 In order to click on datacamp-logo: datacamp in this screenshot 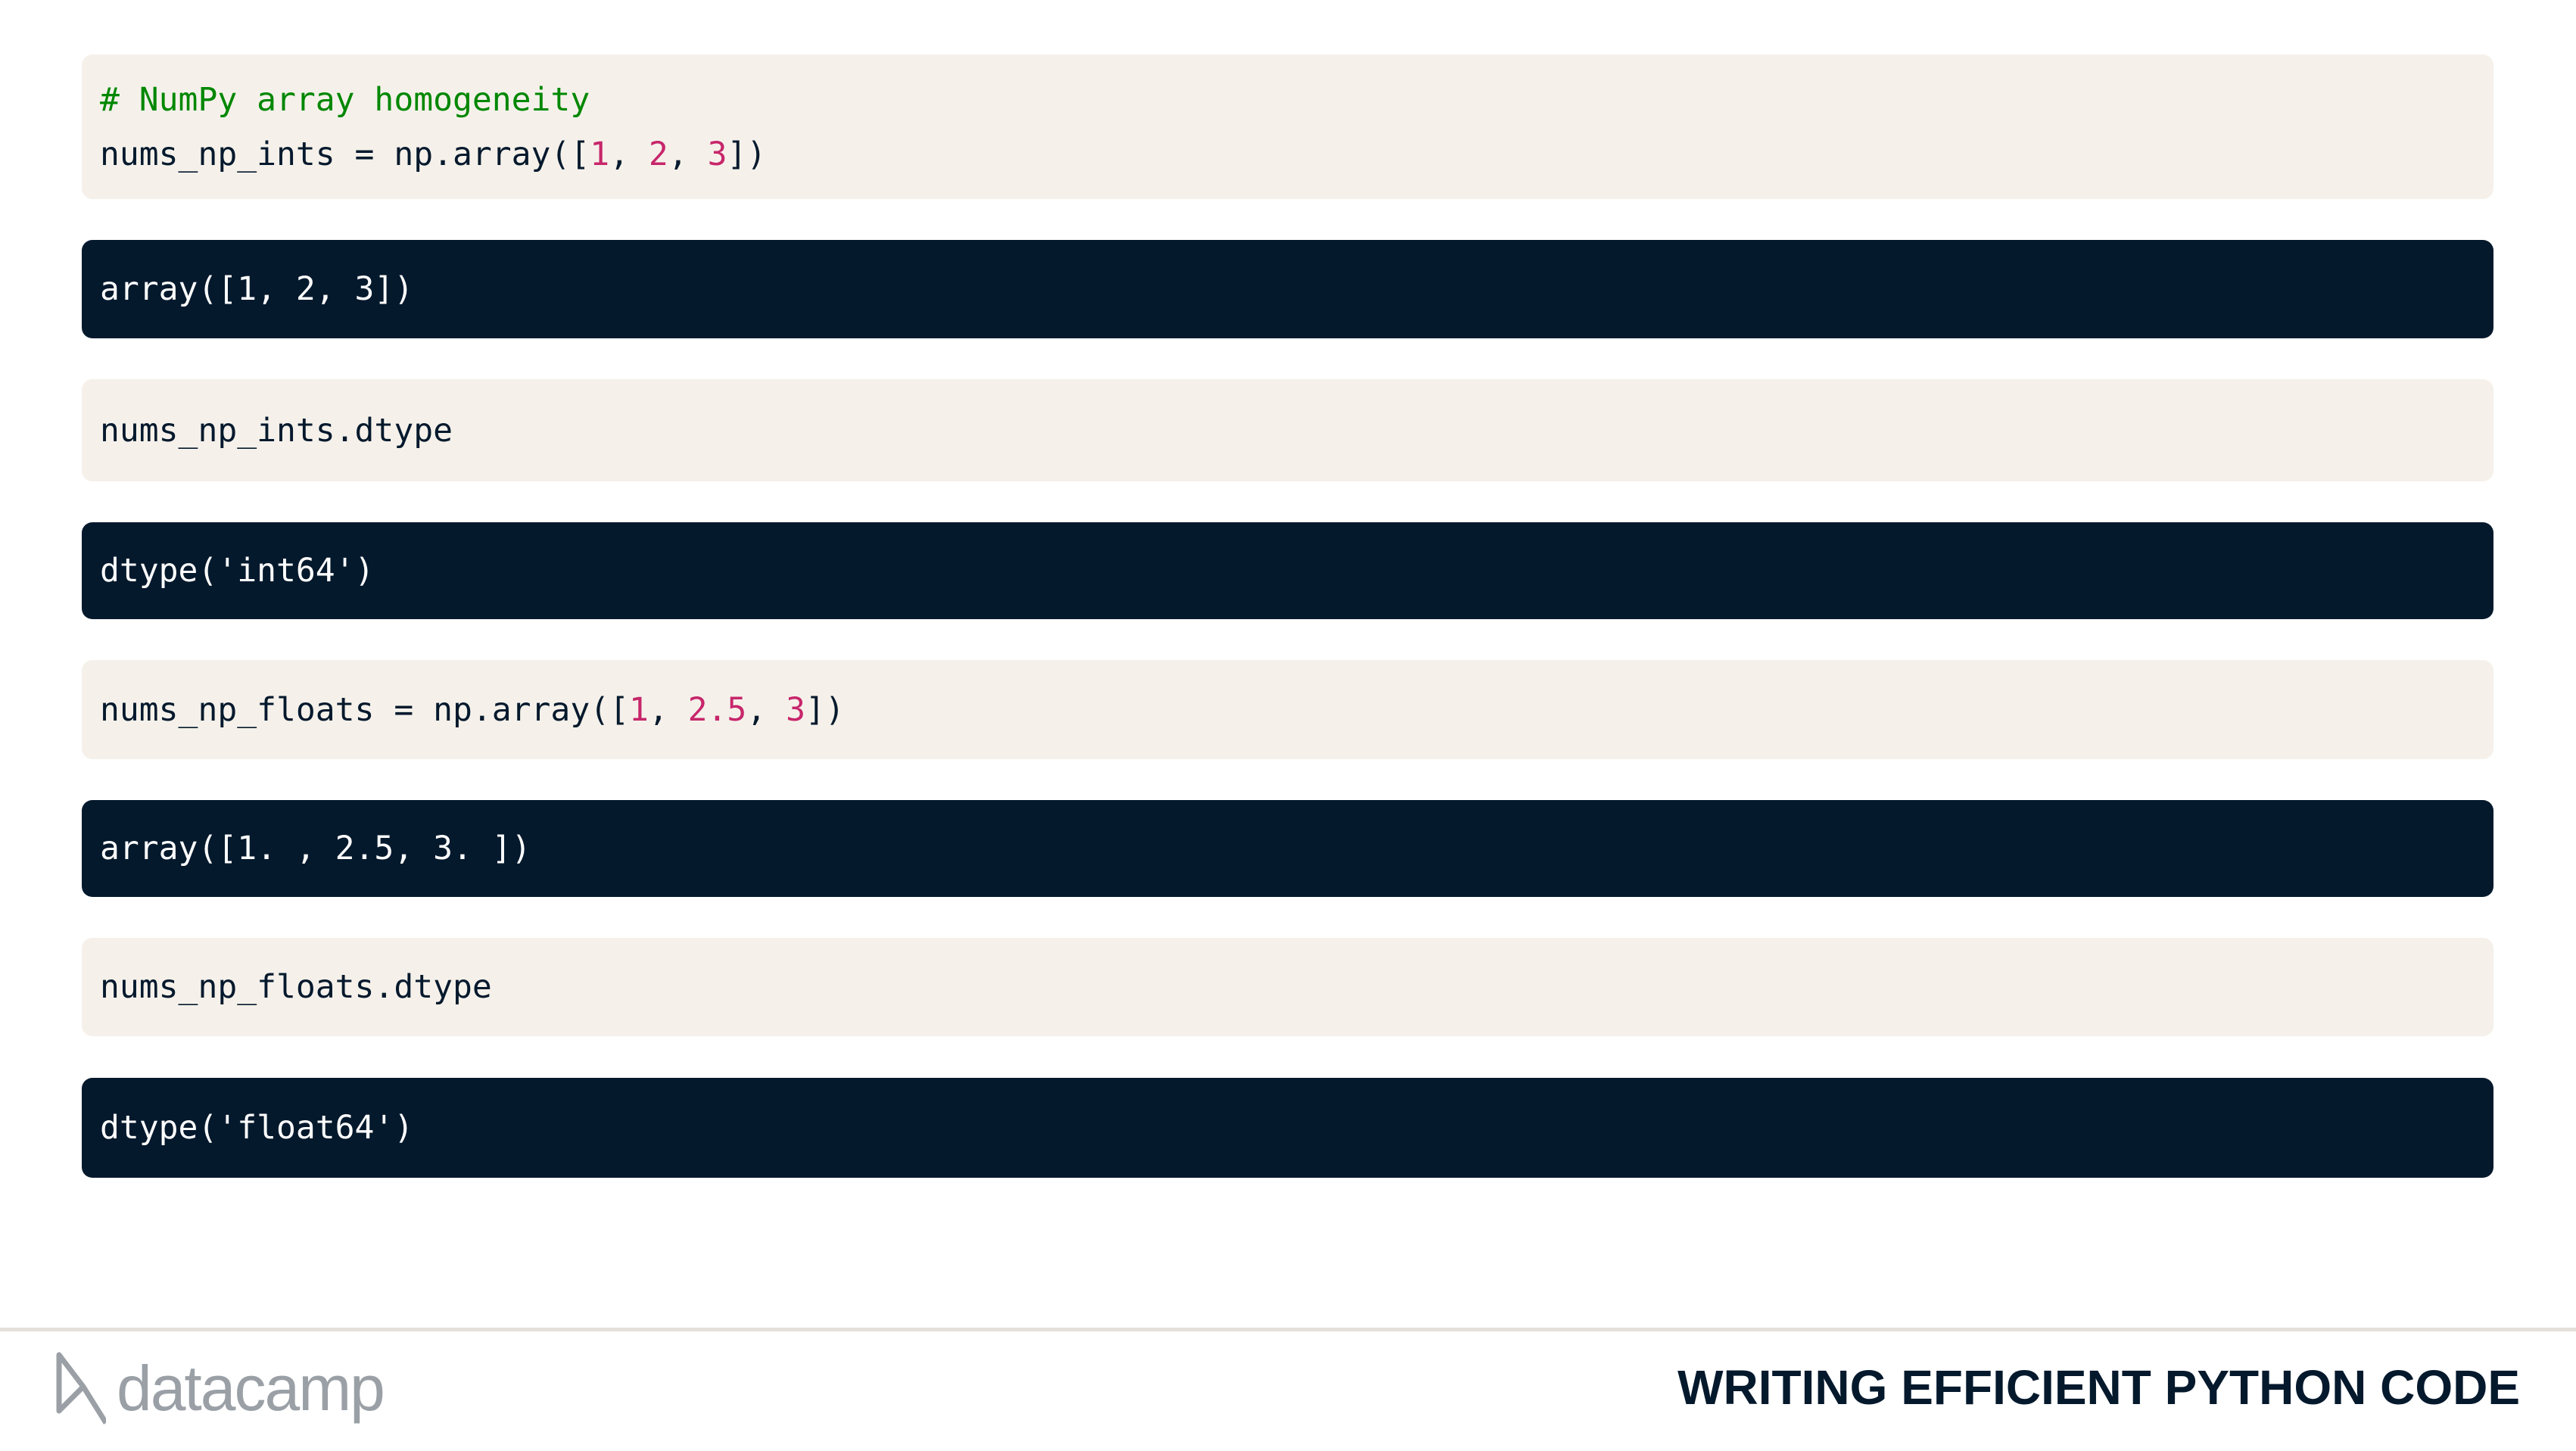, I will do `click(219, 1388)`.